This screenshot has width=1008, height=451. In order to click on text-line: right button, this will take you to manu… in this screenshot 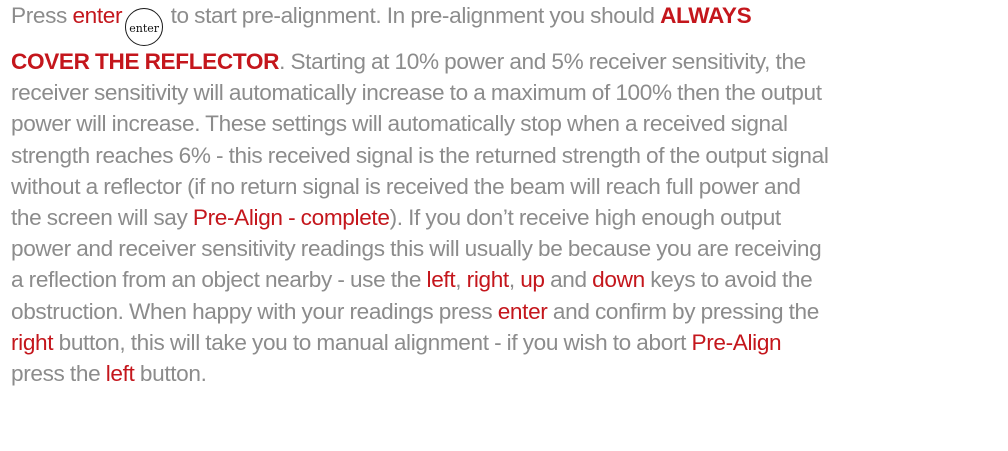, I will do `click(507, 342)`.